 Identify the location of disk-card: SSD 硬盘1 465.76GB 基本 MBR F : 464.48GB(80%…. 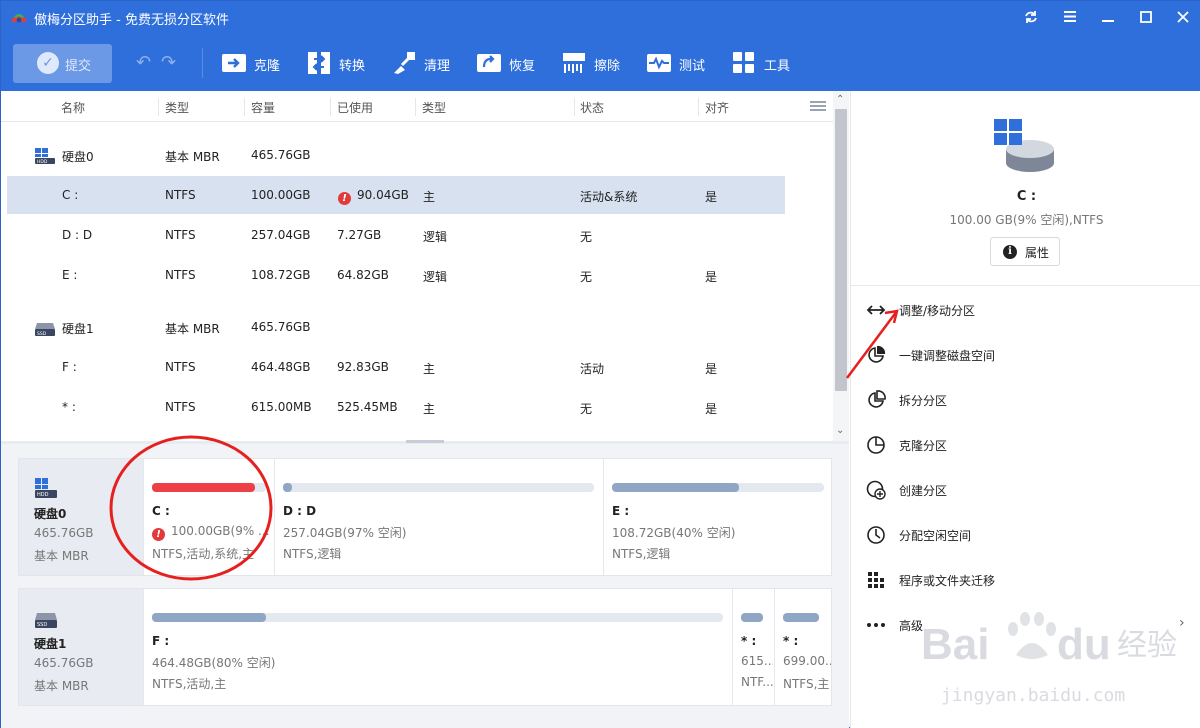
(425, 647).